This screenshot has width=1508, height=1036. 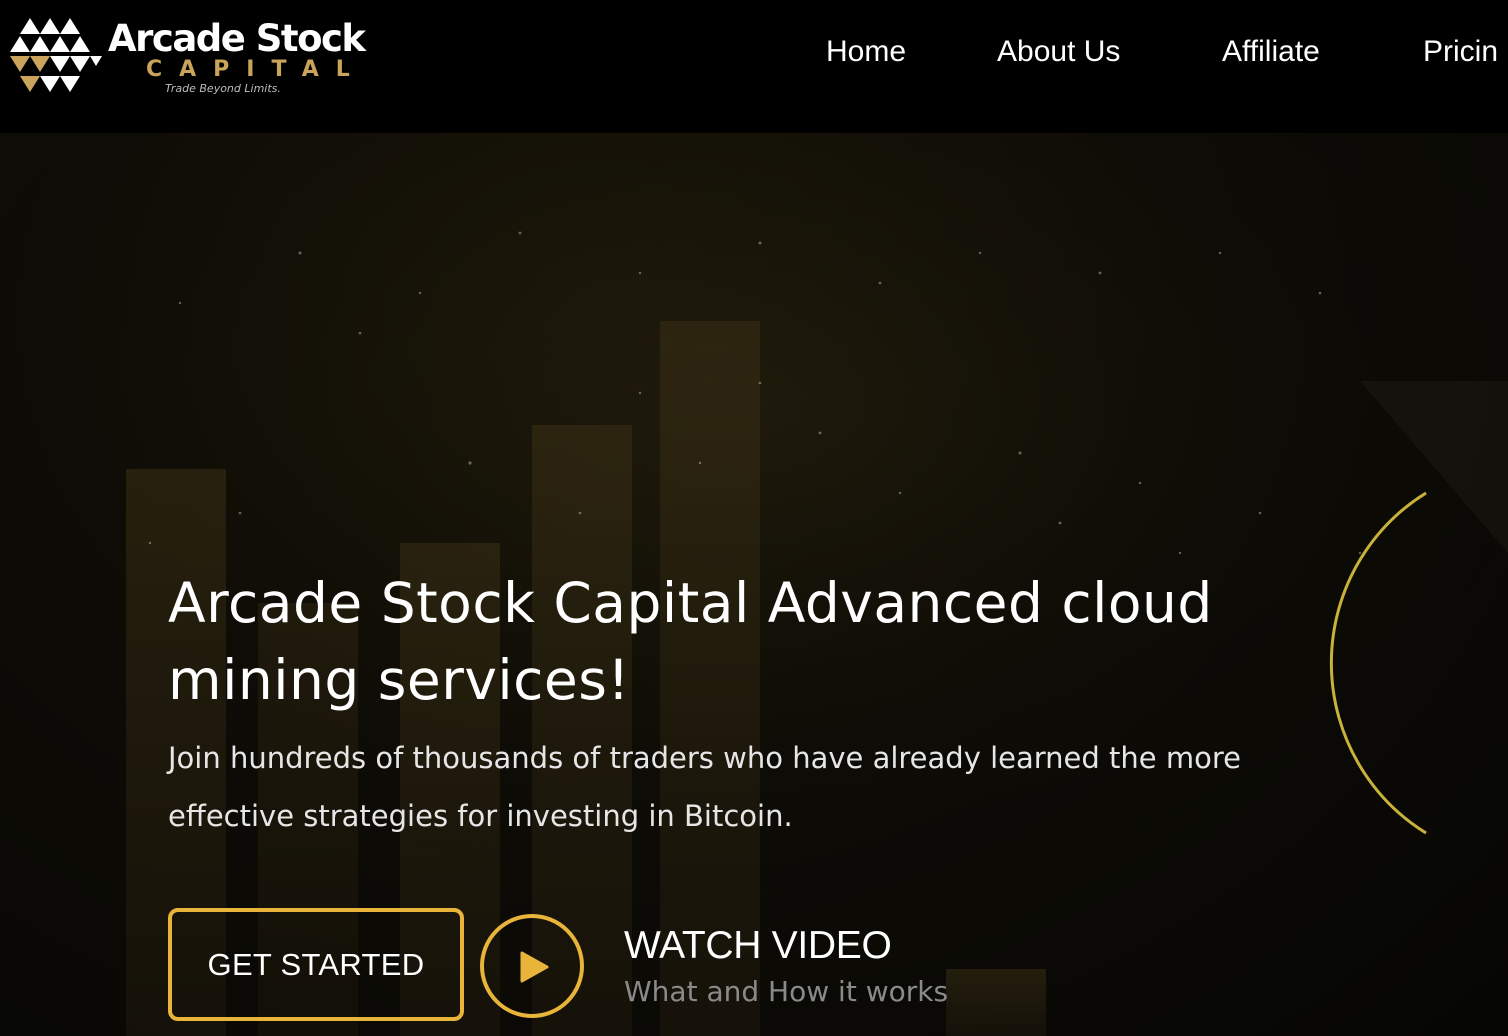 I want to click on watch-video-play-button, so click(x=532, y=966).